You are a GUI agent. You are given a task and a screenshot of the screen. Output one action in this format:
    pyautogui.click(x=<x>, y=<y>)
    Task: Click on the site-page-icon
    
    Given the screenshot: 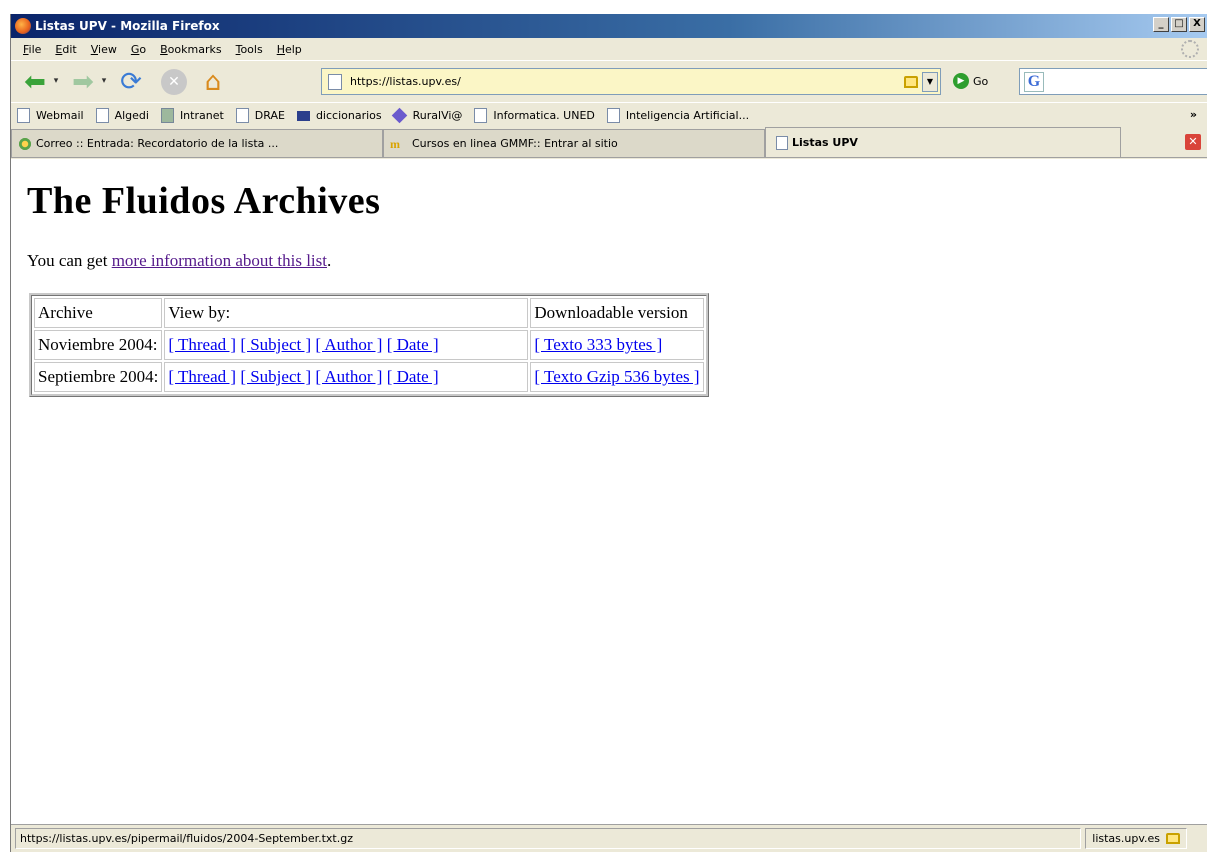 What is the action you would take?
    pyautogui.click(x=335, y=81)
    